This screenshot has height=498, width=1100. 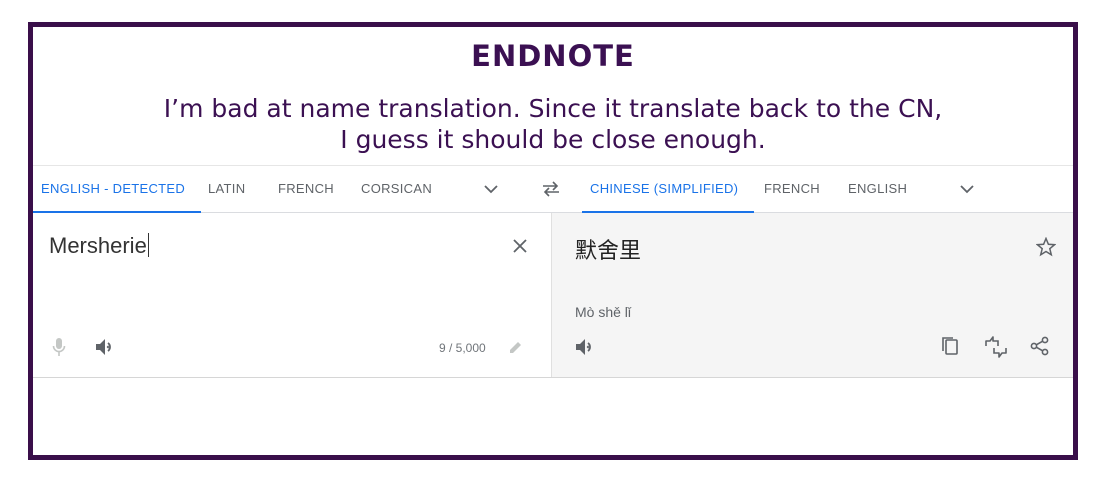 What do you see at coordinates (516, 347) in the screenshot?
I see `pencil-icon` at bounding box center [516, 347].